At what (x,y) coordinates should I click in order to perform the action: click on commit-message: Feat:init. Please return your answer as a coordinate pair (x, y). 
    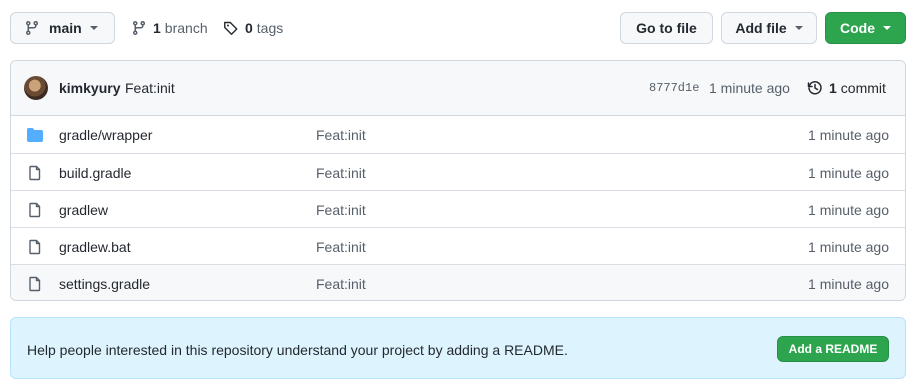
    Looking at the image, I should click on (150, 88).